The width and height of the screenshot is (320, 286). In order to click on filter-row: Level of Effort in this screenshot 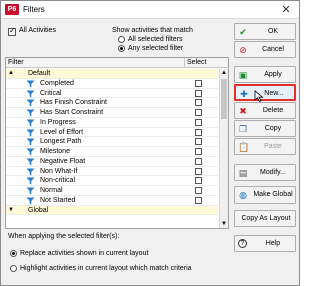, I will do `click(112, 133)`.